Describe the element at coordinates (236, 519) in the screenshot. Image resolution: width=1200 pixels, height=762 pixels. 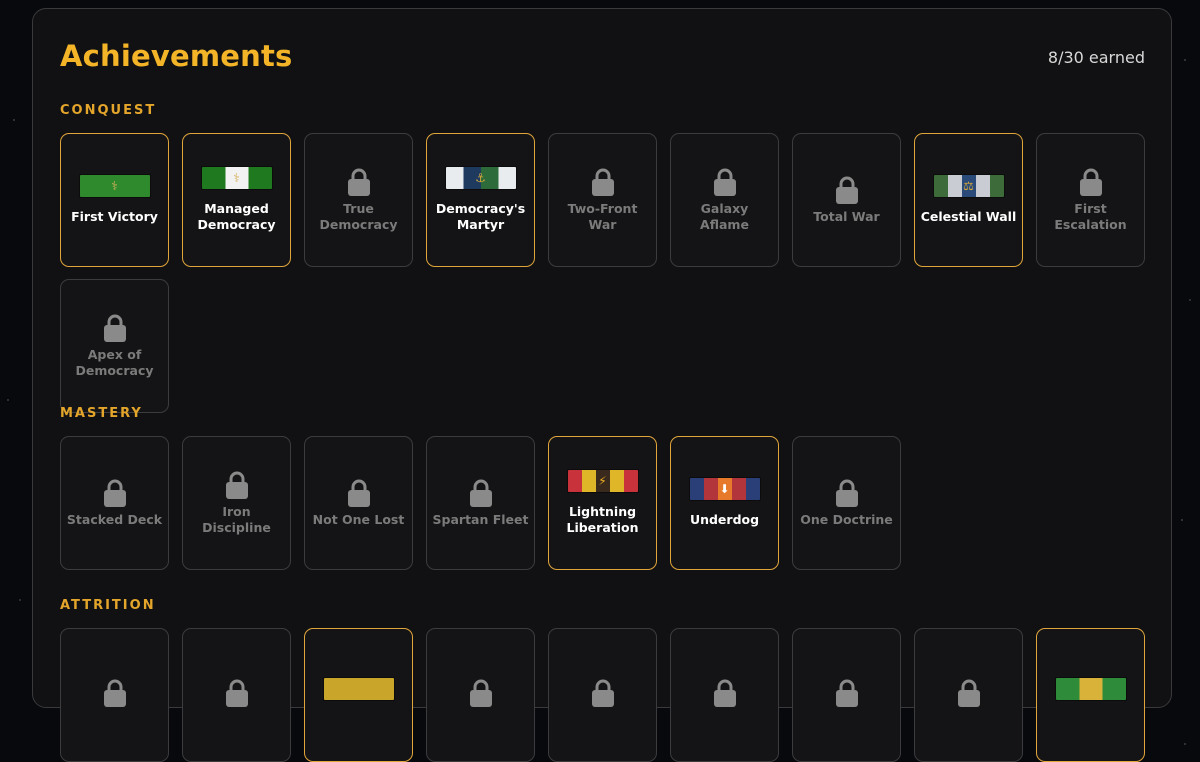
I see `achievement-name: Iron Discipline` at that location.